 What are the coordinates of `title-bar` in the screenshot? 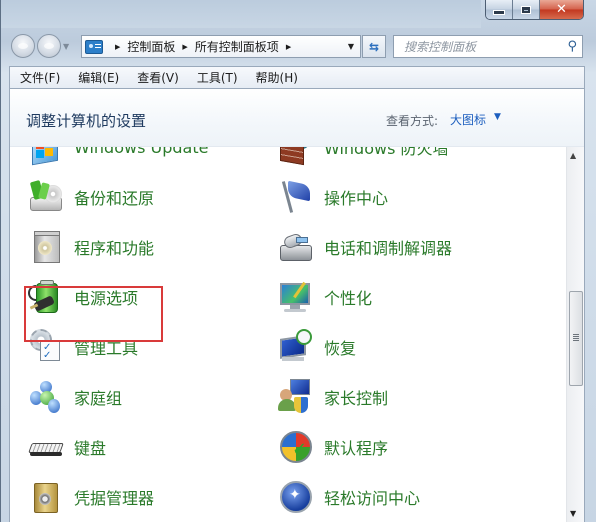 It's located at (241, 14).